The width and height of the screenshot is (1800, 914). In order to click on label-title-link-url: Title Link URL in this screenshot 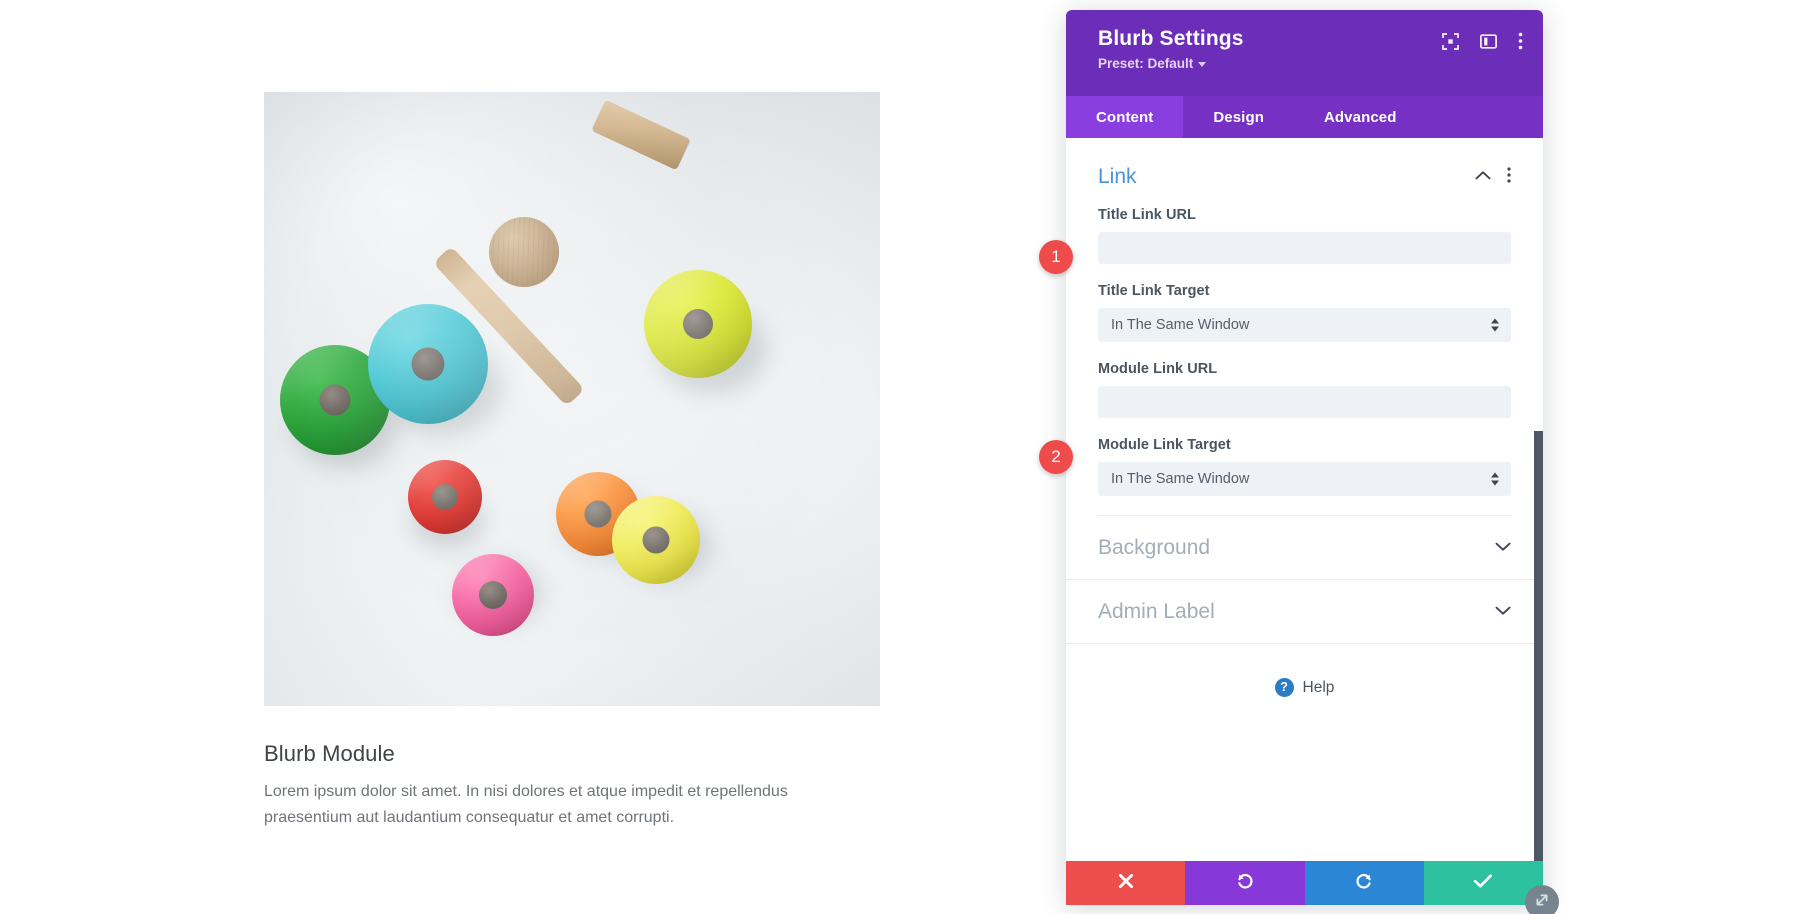, I will do `click(1147, 215)`.